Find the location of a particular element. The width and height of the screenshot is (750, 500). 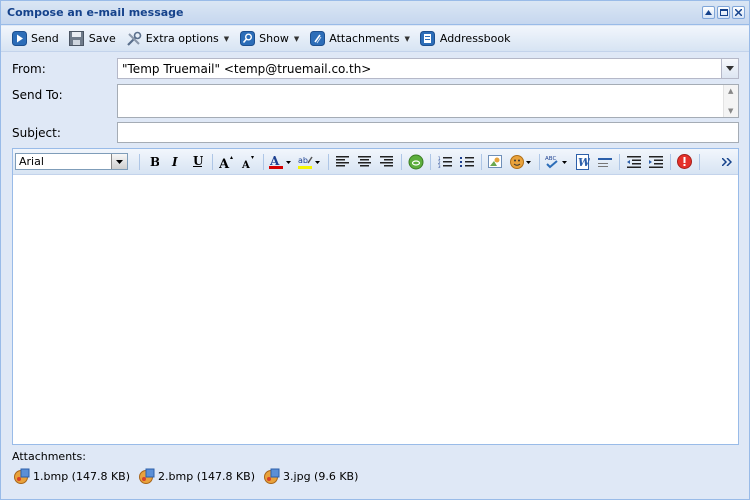

attachments-button: Attachments ▼ is located at coordinates (359, 39).